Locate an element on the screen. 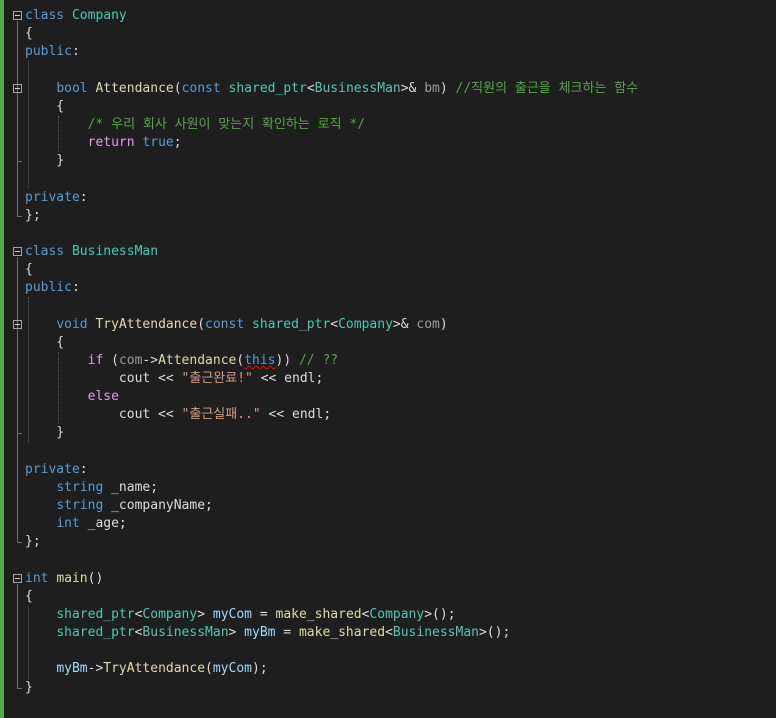 The image size is (776, 718). code-text: cout << "출근완료!" << endl; is located at coordinates (174, 379).